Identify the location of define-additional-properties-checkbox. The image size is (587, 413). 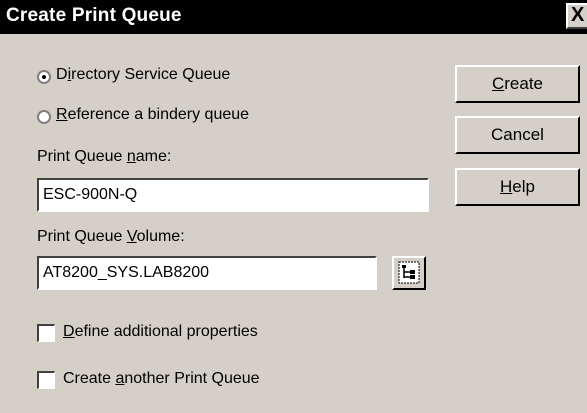
(46, 333).